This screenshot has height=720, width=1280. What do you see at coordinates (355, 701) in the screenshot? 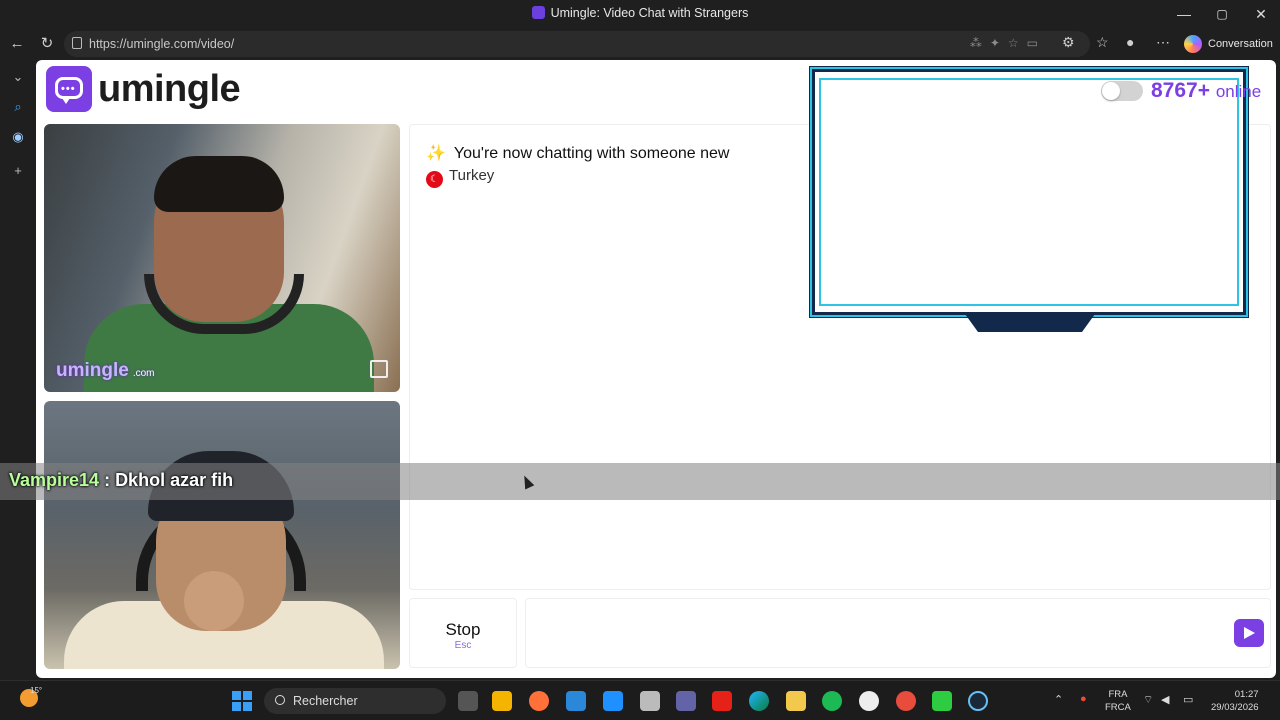
I see `taskbar-search: Rechercher` at bounding box center [355, 701].